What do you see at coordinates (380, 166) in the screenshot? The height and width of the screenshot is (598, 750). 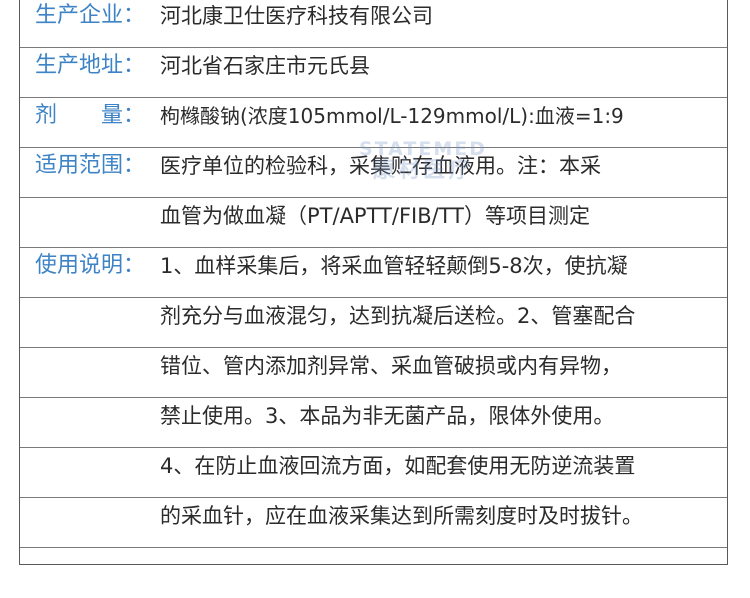 I see `scope-value-line1: 医疗单位的检验科，采集贮存血液用。注：本采` at bounding box center [380, 166].